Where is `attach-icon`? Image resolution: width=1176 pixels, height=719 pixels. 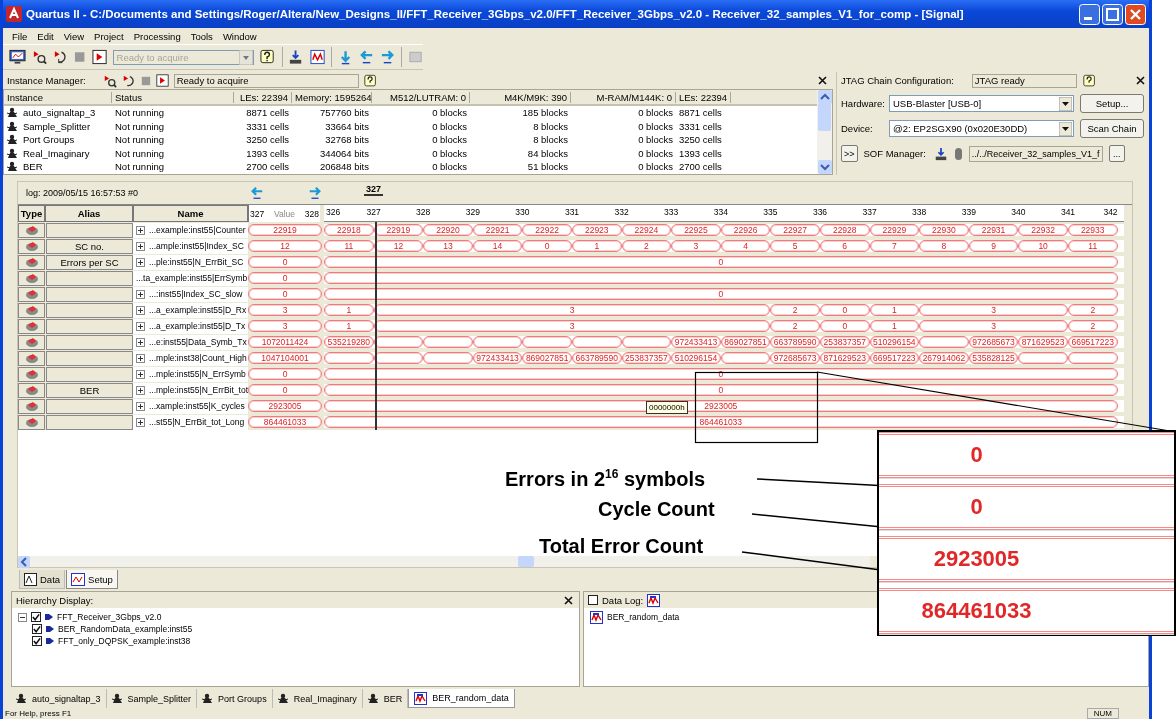
attach-icon is located at coordinates (958, 153).